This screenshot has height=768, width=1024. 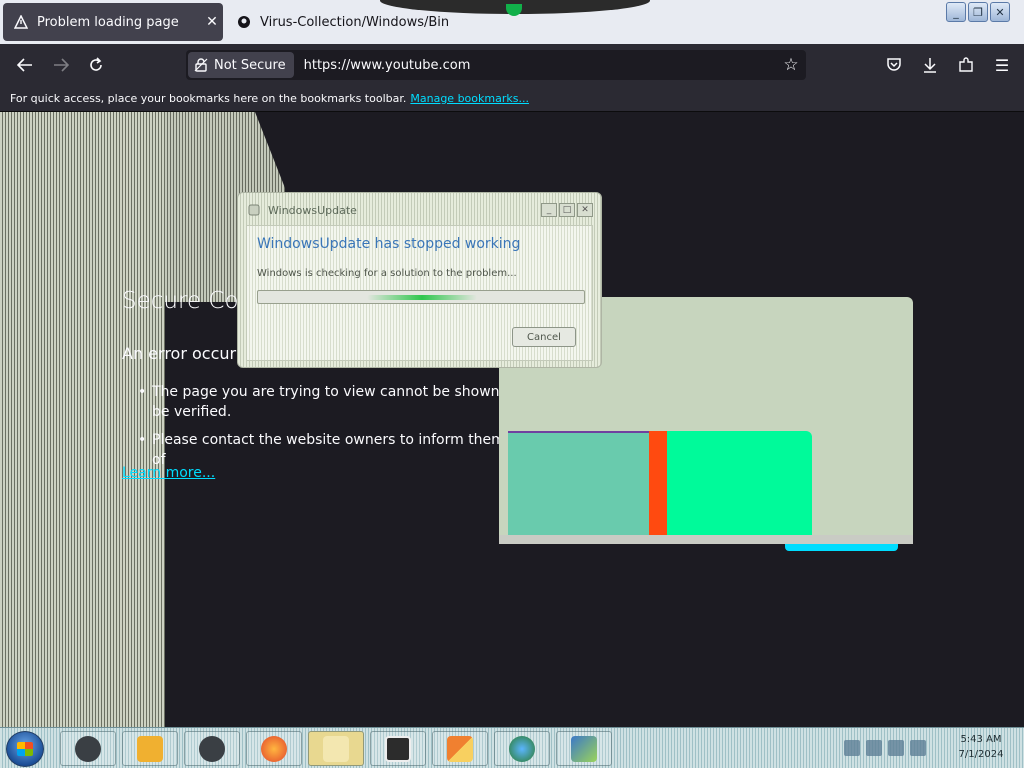 I want to click on taskbar-item-app6, so click(x=398, y=748).